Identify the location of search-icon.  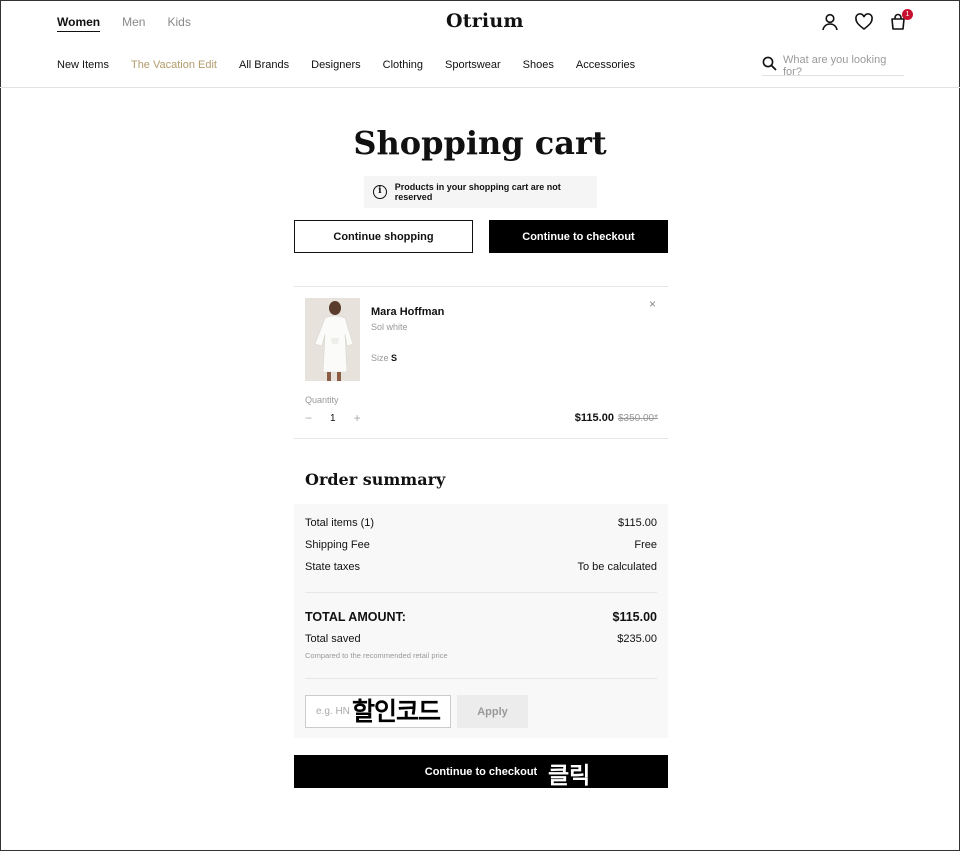
(769, 66).